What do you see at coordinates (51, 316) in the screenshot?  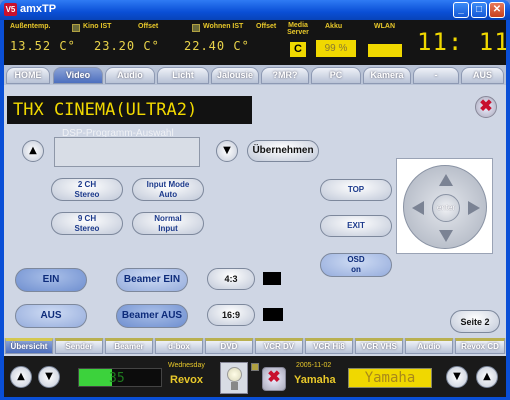 I see `power-off-button: AUS` at bounding box center [51, 316].